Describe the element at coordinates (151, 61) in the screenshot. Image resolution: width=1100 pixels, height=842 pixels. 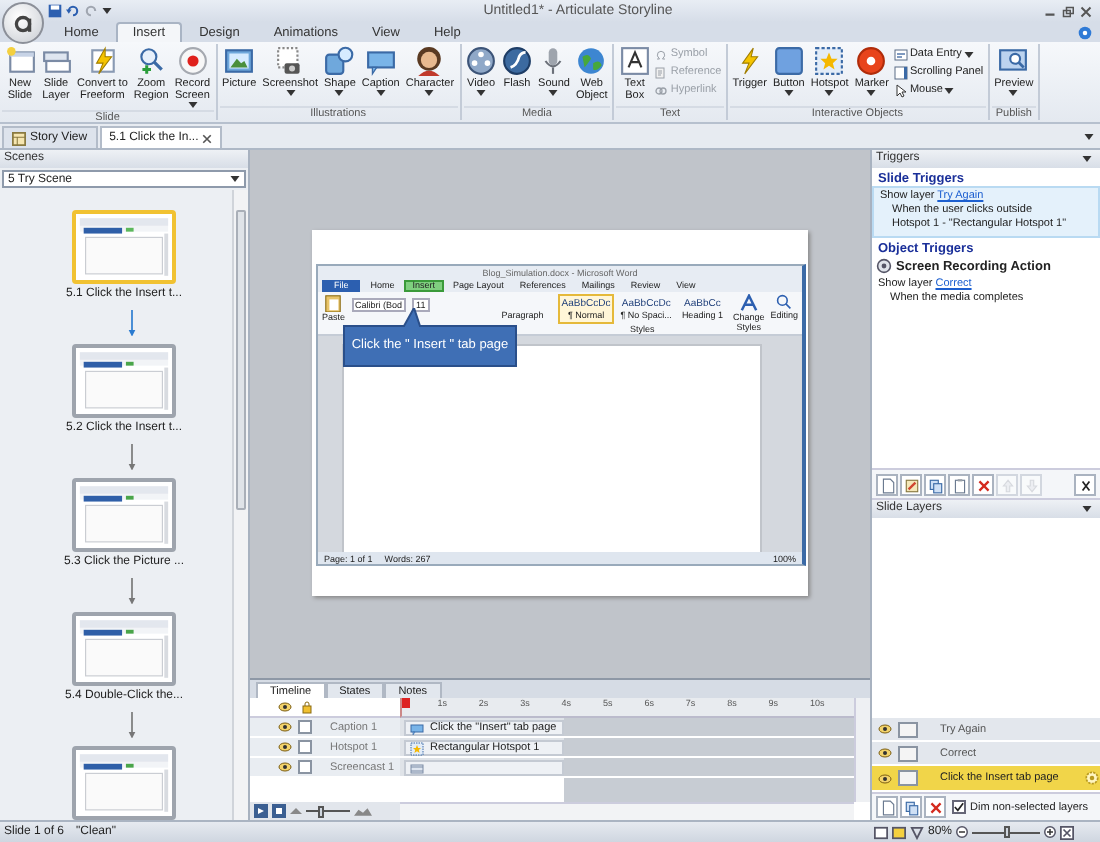
I see `magnifier-icon` at that location.